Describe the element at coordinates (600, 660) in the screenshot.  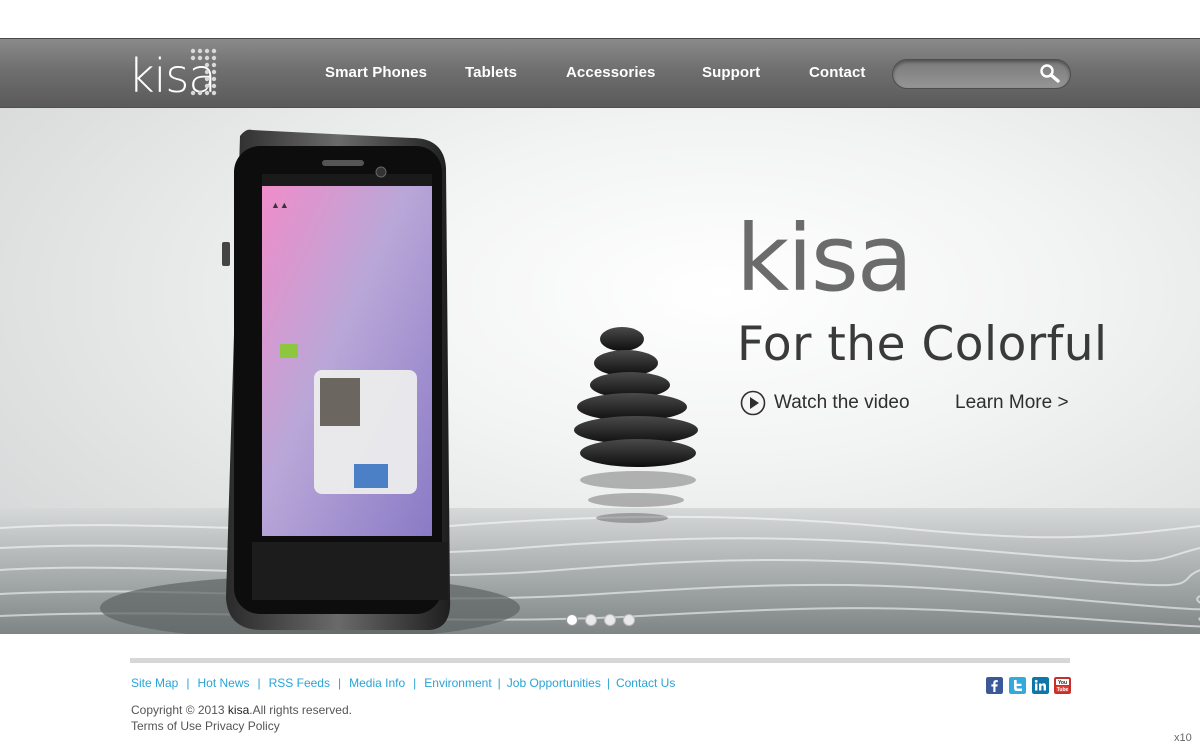
I see `footer-divider` at that location.